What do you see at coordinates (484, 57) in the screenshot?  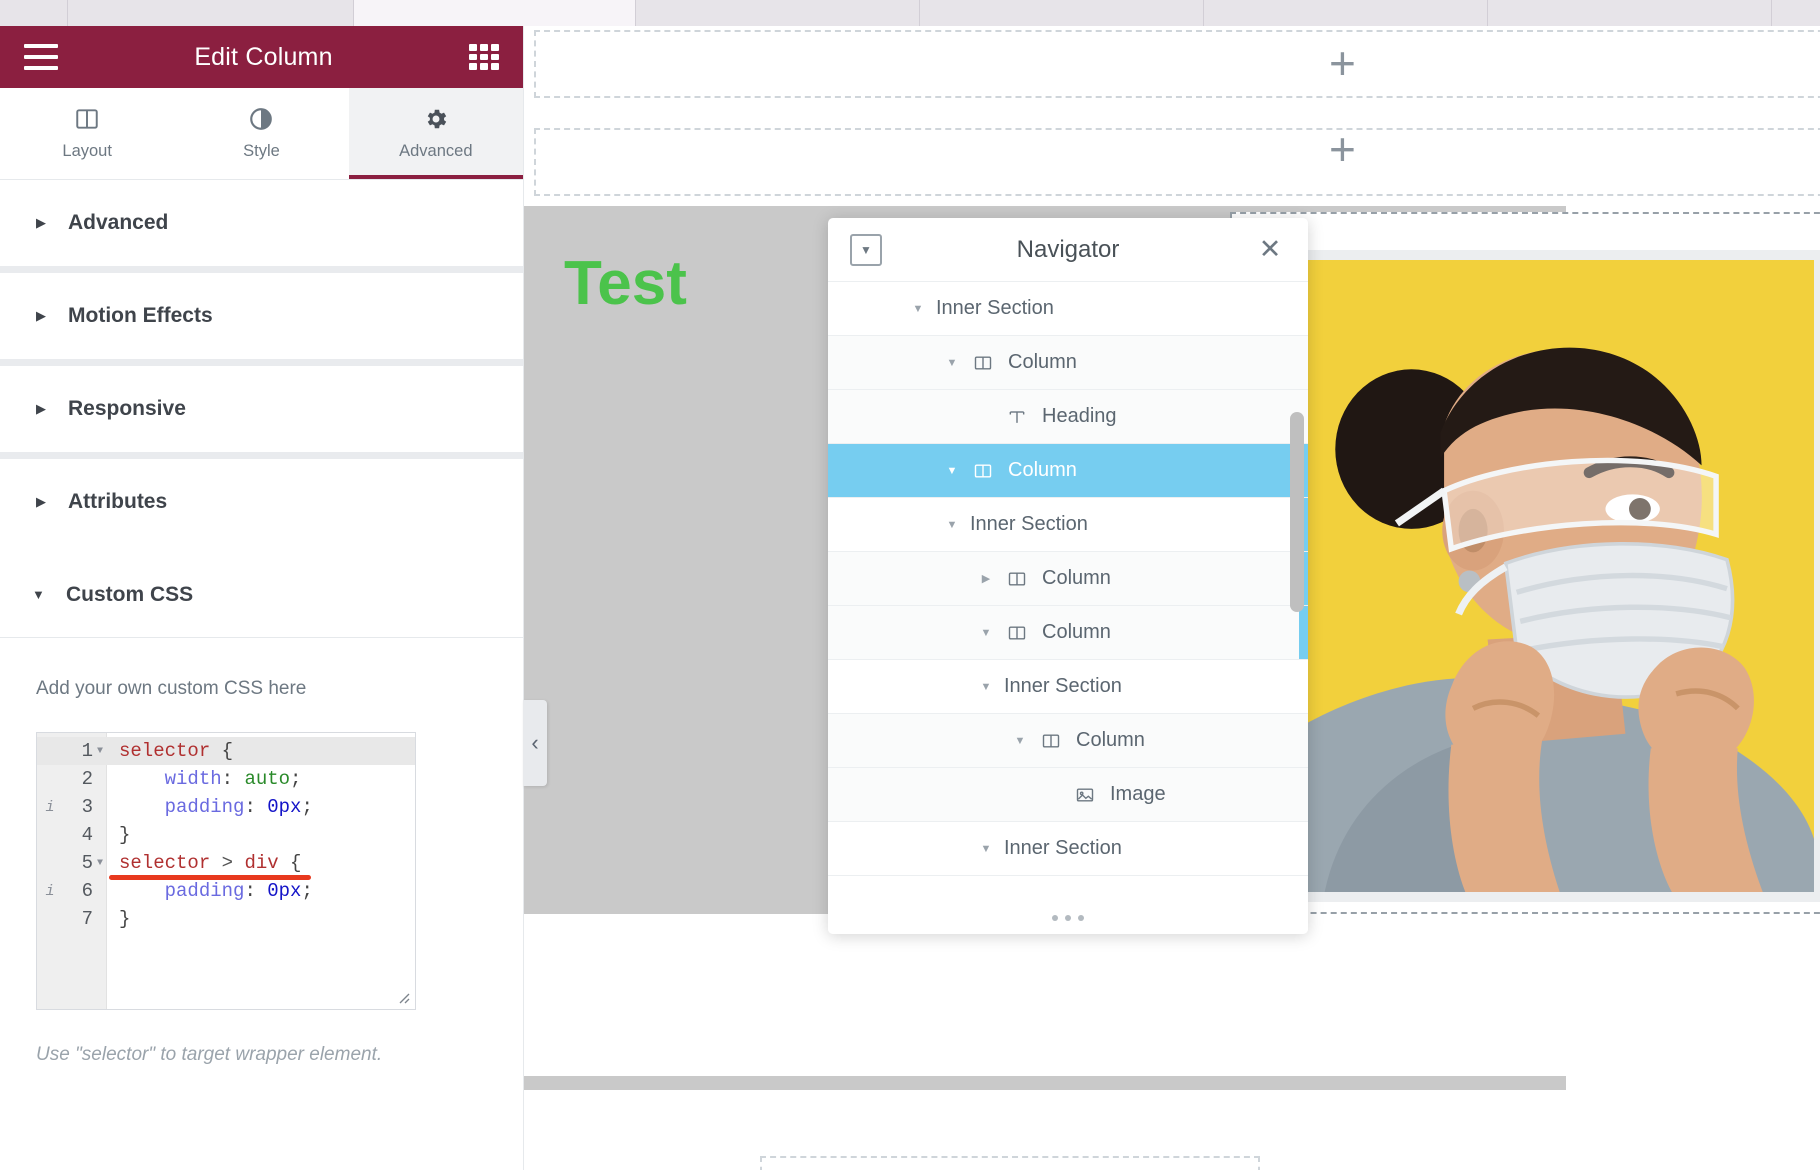 I see `grid-apps-icon` at bounding box center [484, 57].